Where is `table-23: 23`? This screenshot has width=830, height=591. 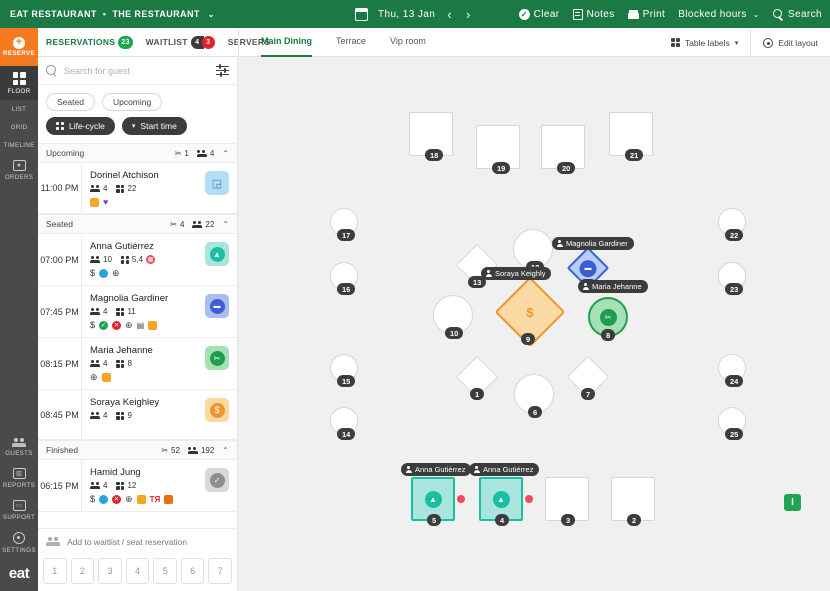
table-23: 23 is located at coordinates (732, 278).